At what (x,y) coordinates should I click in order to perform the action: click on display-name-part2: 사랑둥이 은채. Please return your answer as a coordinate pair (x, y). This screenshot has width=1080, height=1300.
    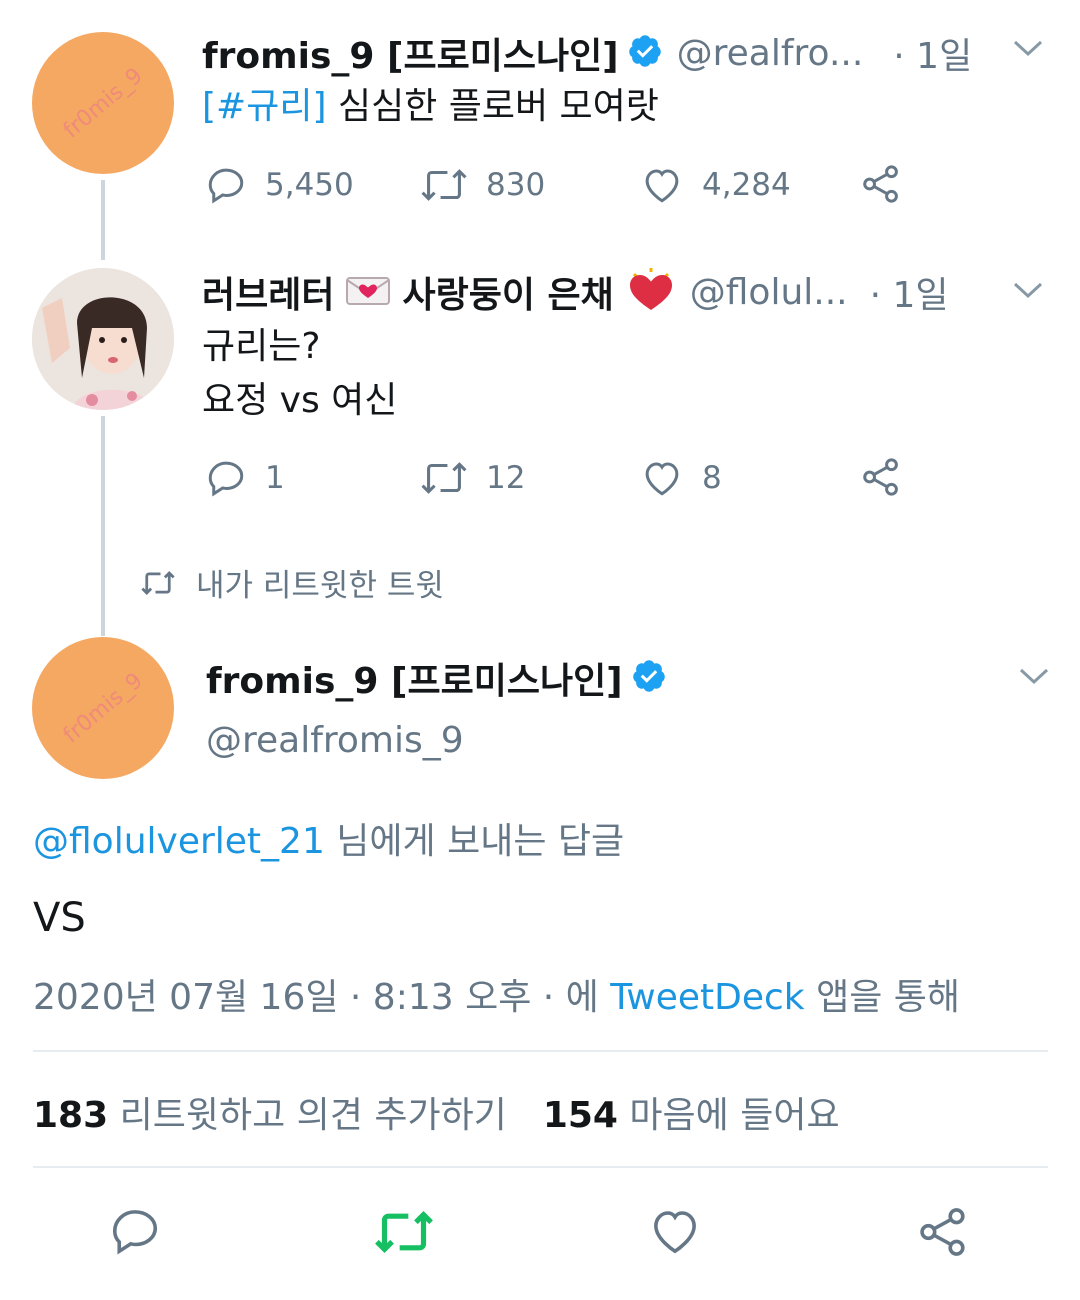
    Looking at the image, I should click on (507, 292).